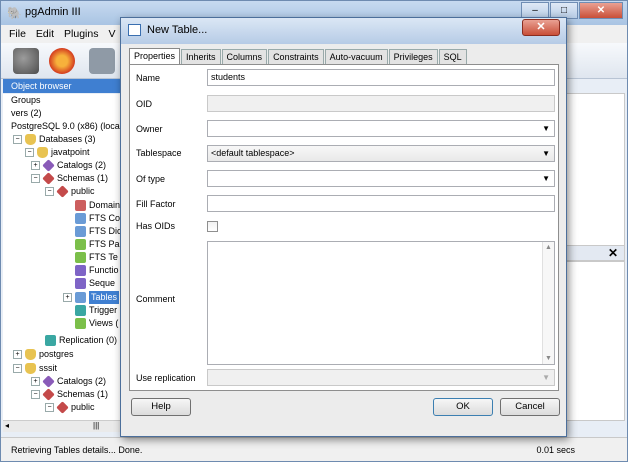  What do you see at coordinates (80, 257) in the screenshot?
I see `fts-template-icon` at bounding box center [80, 257].